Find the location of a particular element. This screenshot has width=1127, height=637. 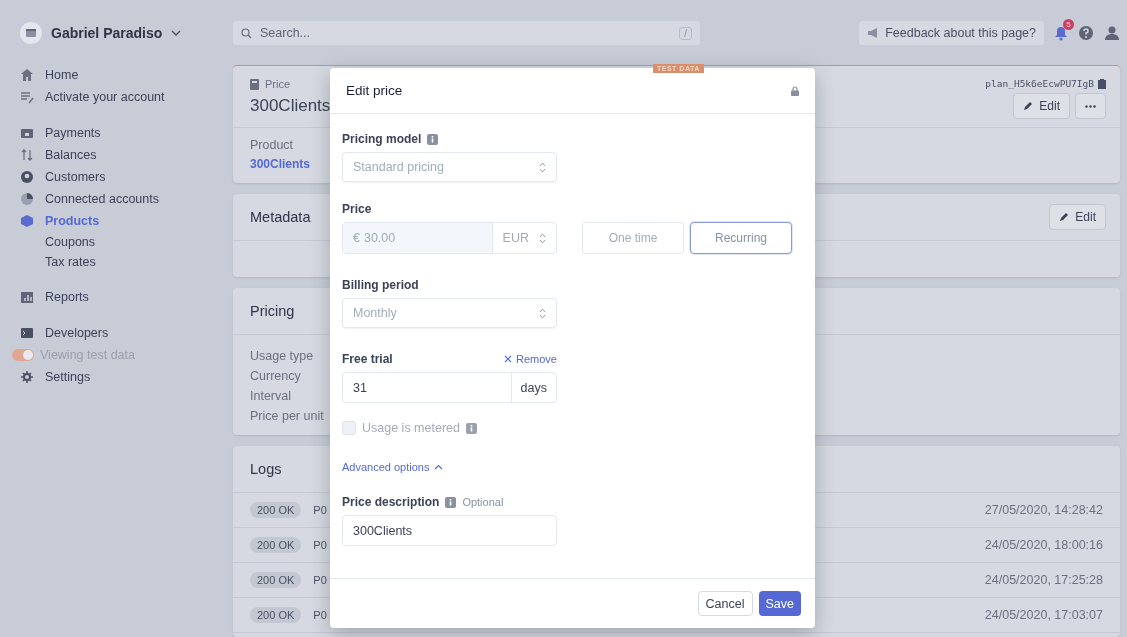

save-button: Save is located at coordinates (779, 603).